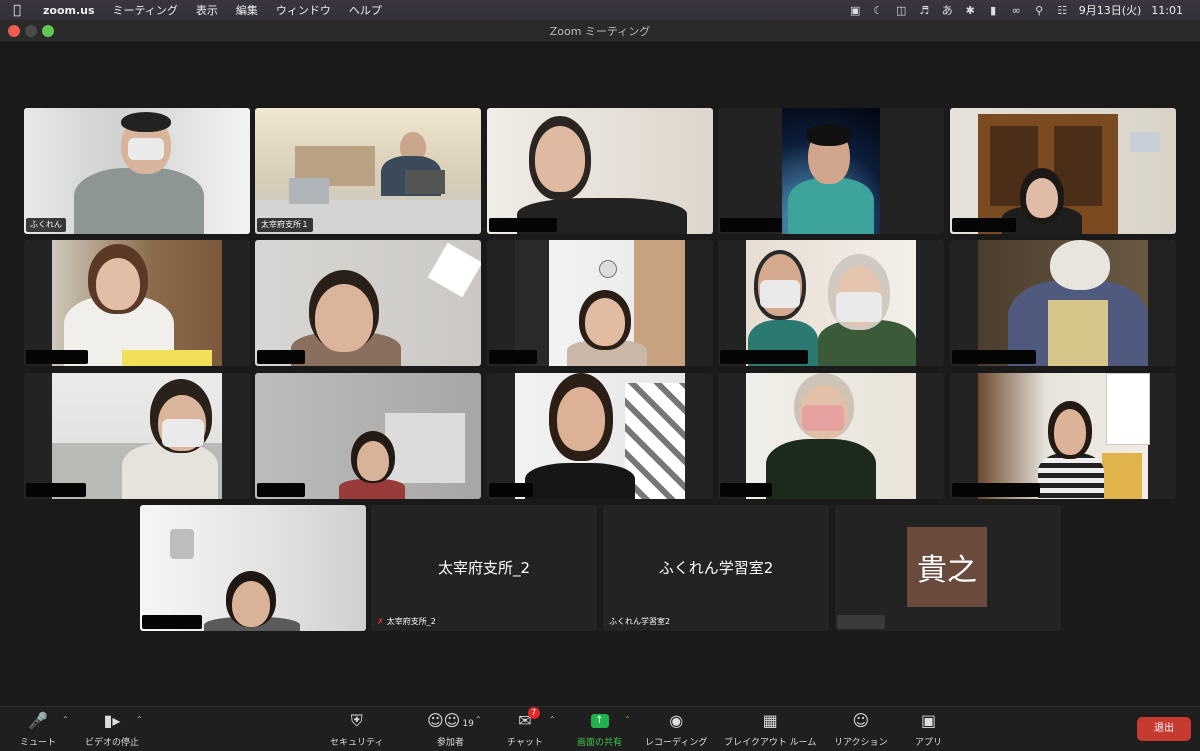  Describe the element at coordinates (285, 225) in the screenshot. I see `participant-name: 太宰府支所１` at that location.